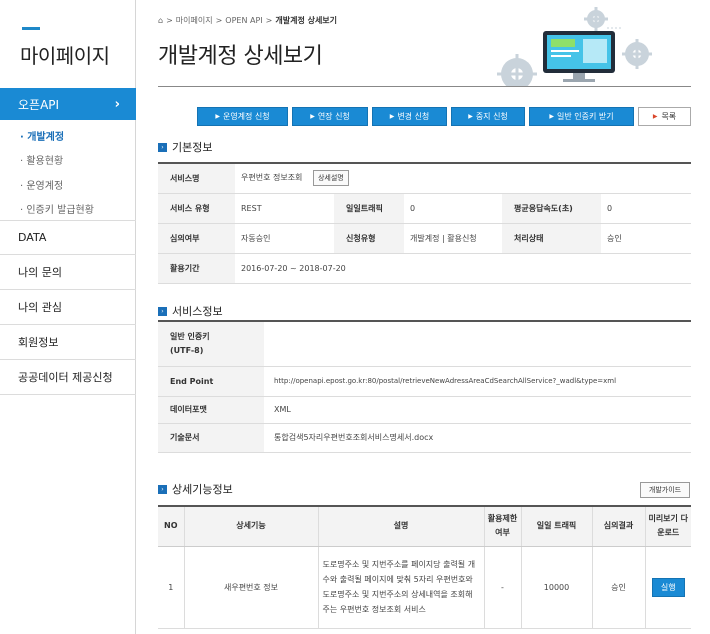 This screenshot has height=634, width=710. What do you see at coordinates (551, 238) in the screenshot?
I see `status-label: 처리상태` at bounding box center [551, 238].